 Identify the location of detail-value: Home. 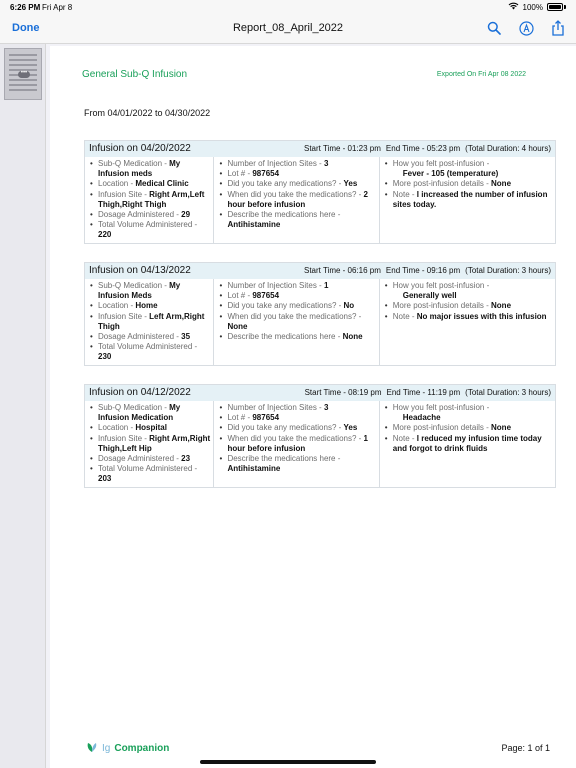
(146, 306).